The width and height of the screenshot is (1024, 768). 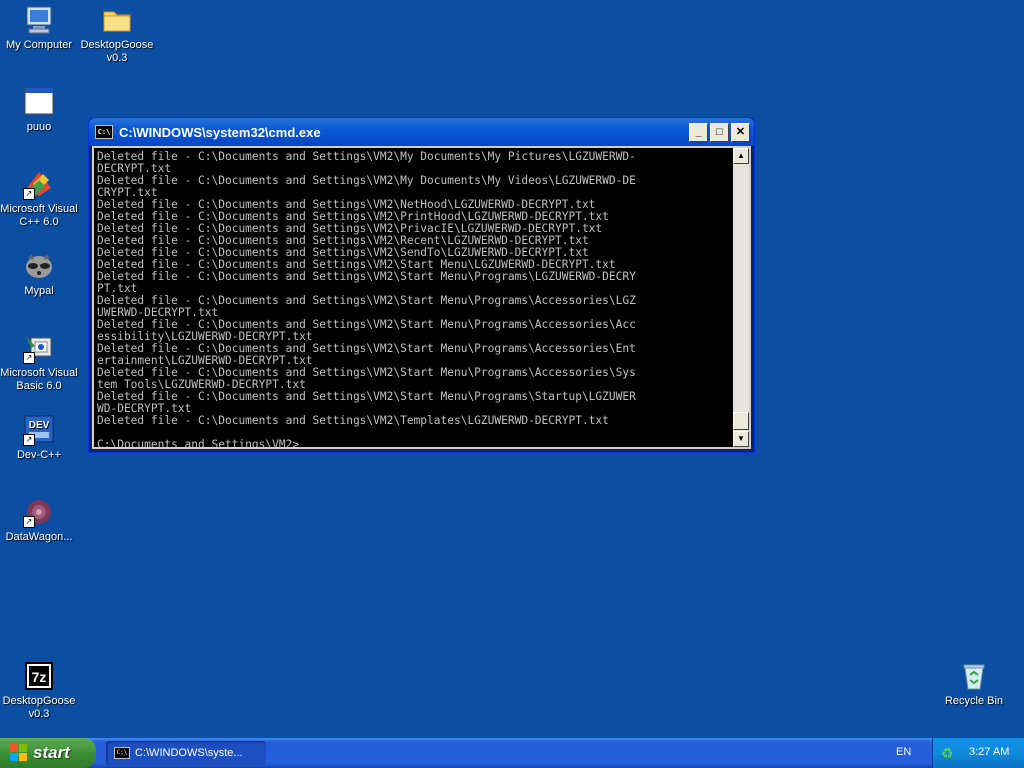 I want to click on desktop-icon-mypal: Mypal, so click(x=39, y=274).